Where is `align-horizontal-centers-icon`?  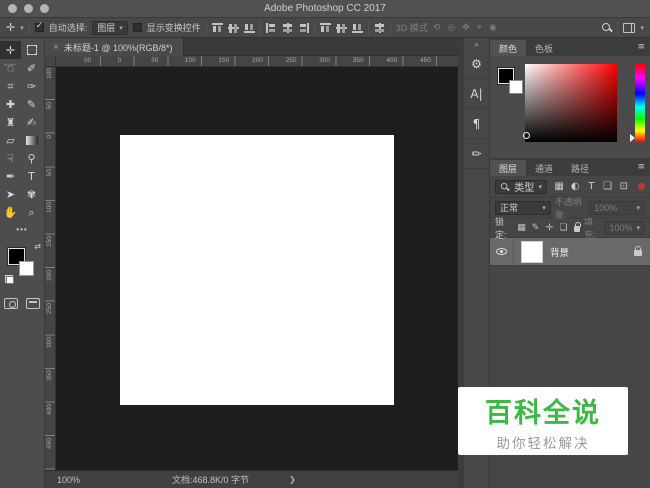
align-horizontal-centers-icon is located at coordinates (287, 27).